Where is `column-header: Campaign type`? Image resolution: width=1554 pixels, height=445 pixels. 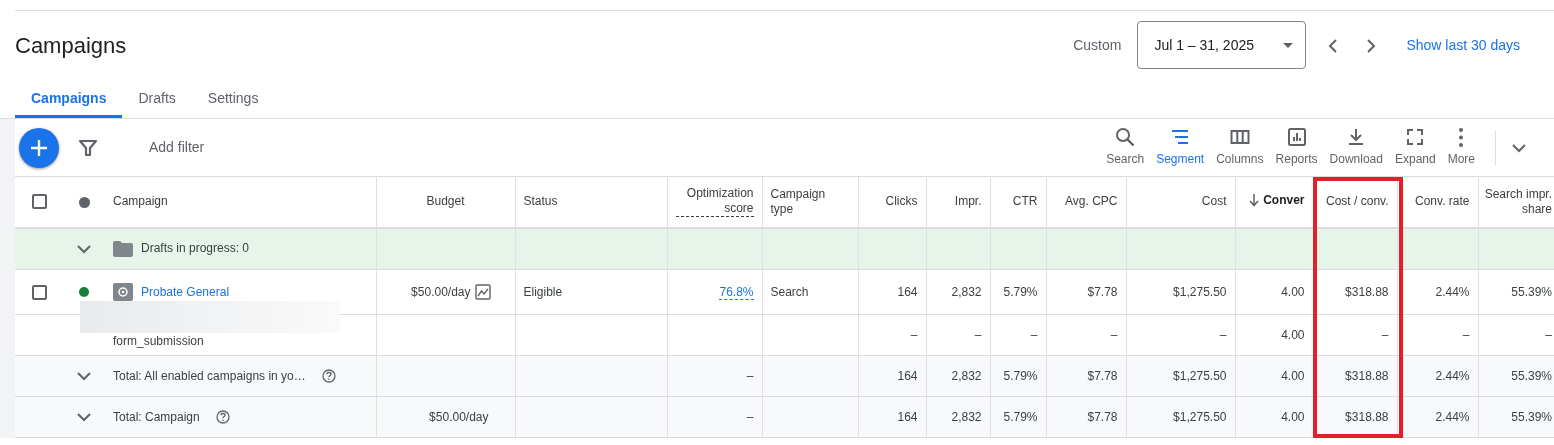 column-header: Campaign type is located at coordinates (810, 201).